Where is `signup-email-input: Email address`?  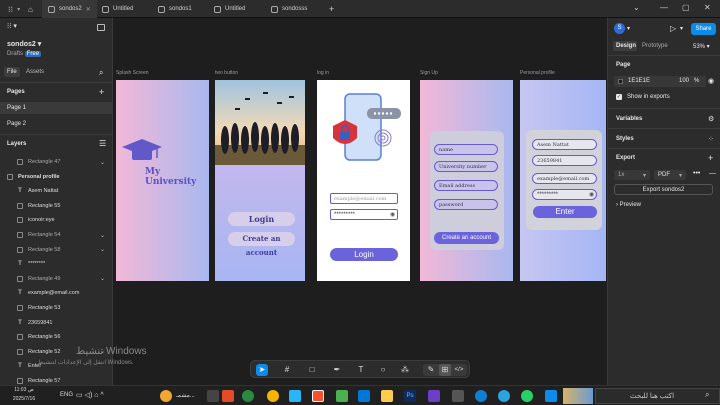 signup-email-input: Email address is located at coordinates (466, 185).